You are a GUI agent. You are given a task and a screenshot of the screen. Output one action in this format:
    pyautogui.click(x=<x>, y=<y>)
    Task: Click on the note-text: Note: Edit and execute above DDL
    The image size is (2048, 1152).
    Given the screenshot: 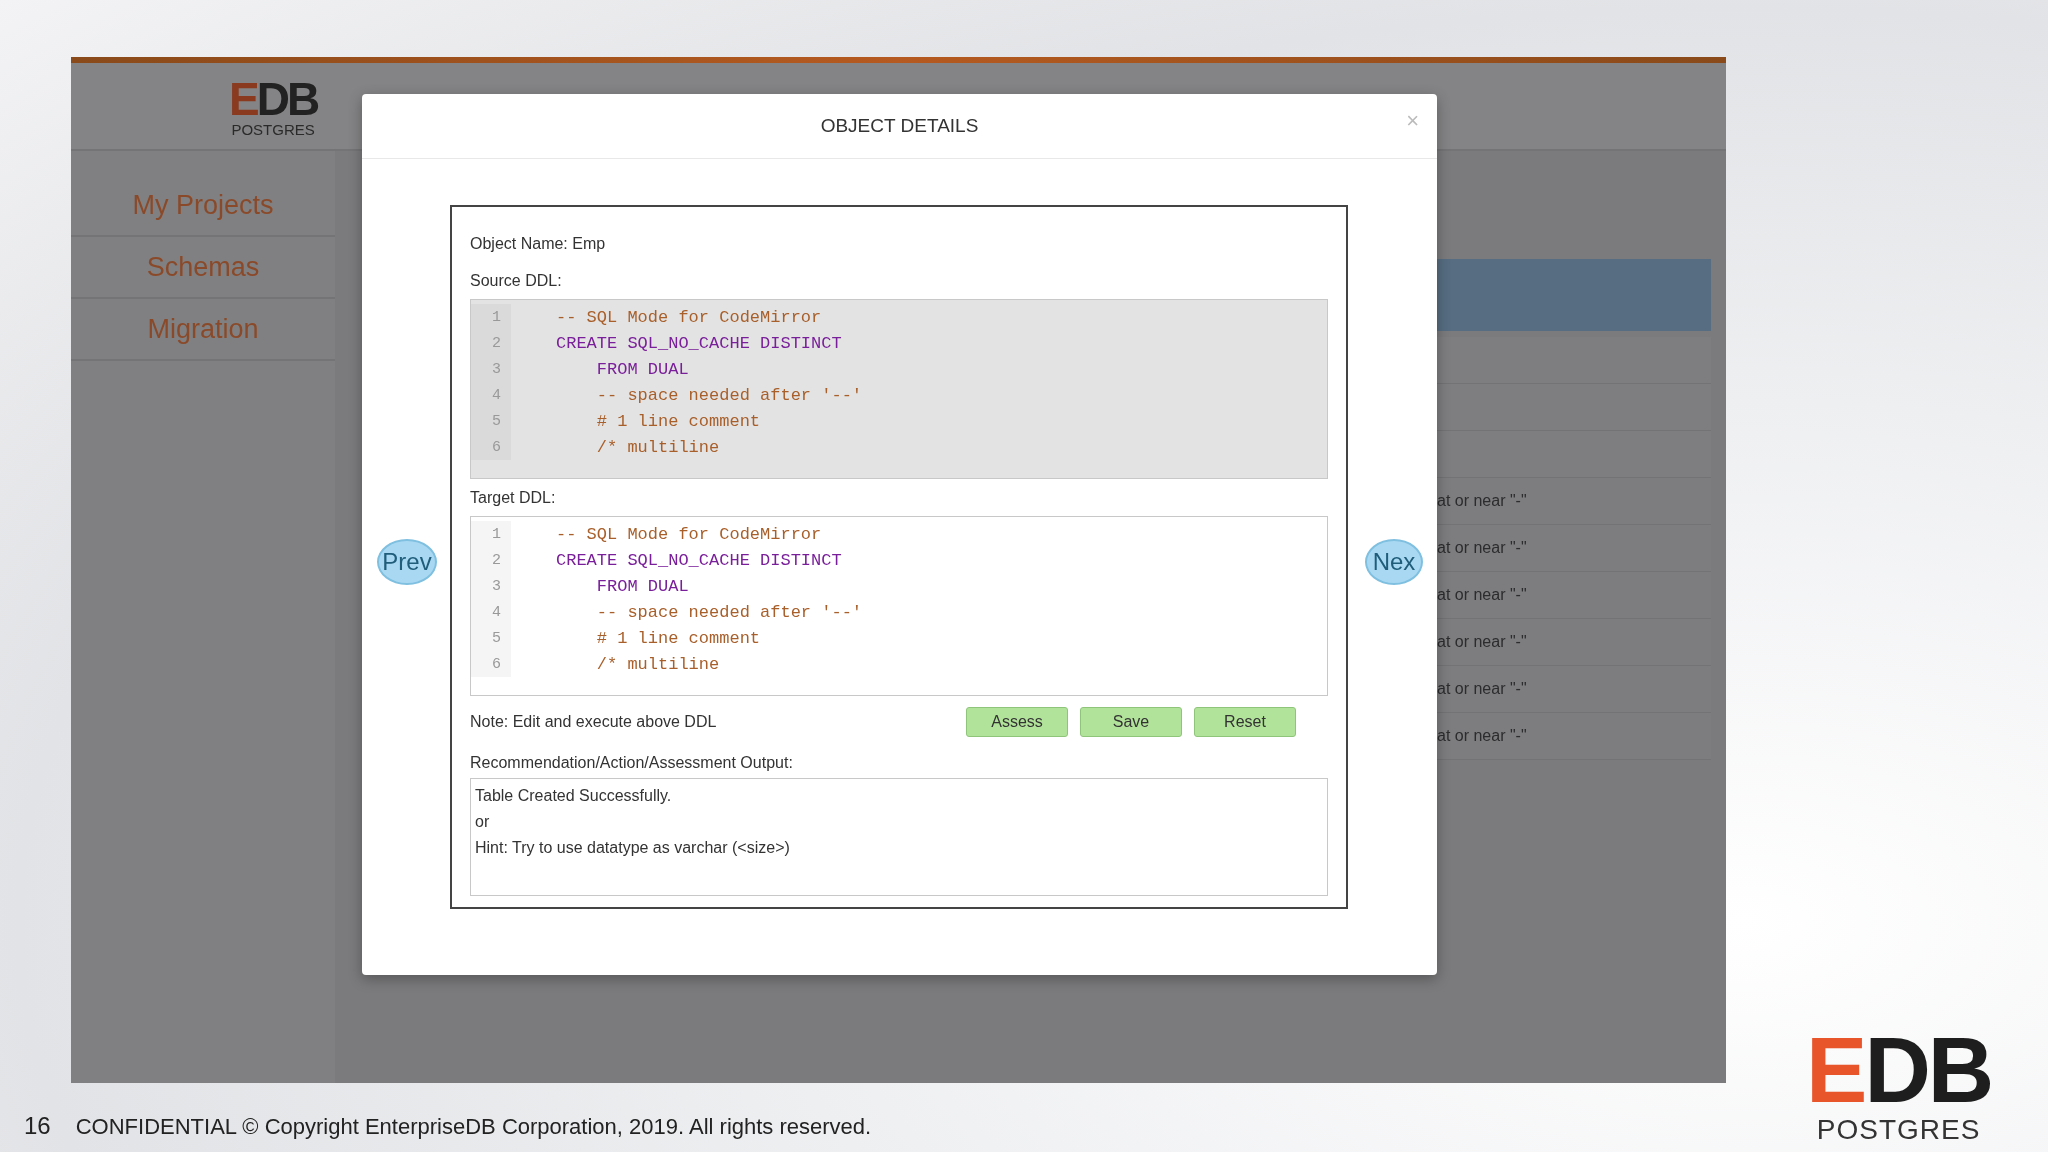 What is the action you would take?
    pyautogui.click(x=593, y=722)
    